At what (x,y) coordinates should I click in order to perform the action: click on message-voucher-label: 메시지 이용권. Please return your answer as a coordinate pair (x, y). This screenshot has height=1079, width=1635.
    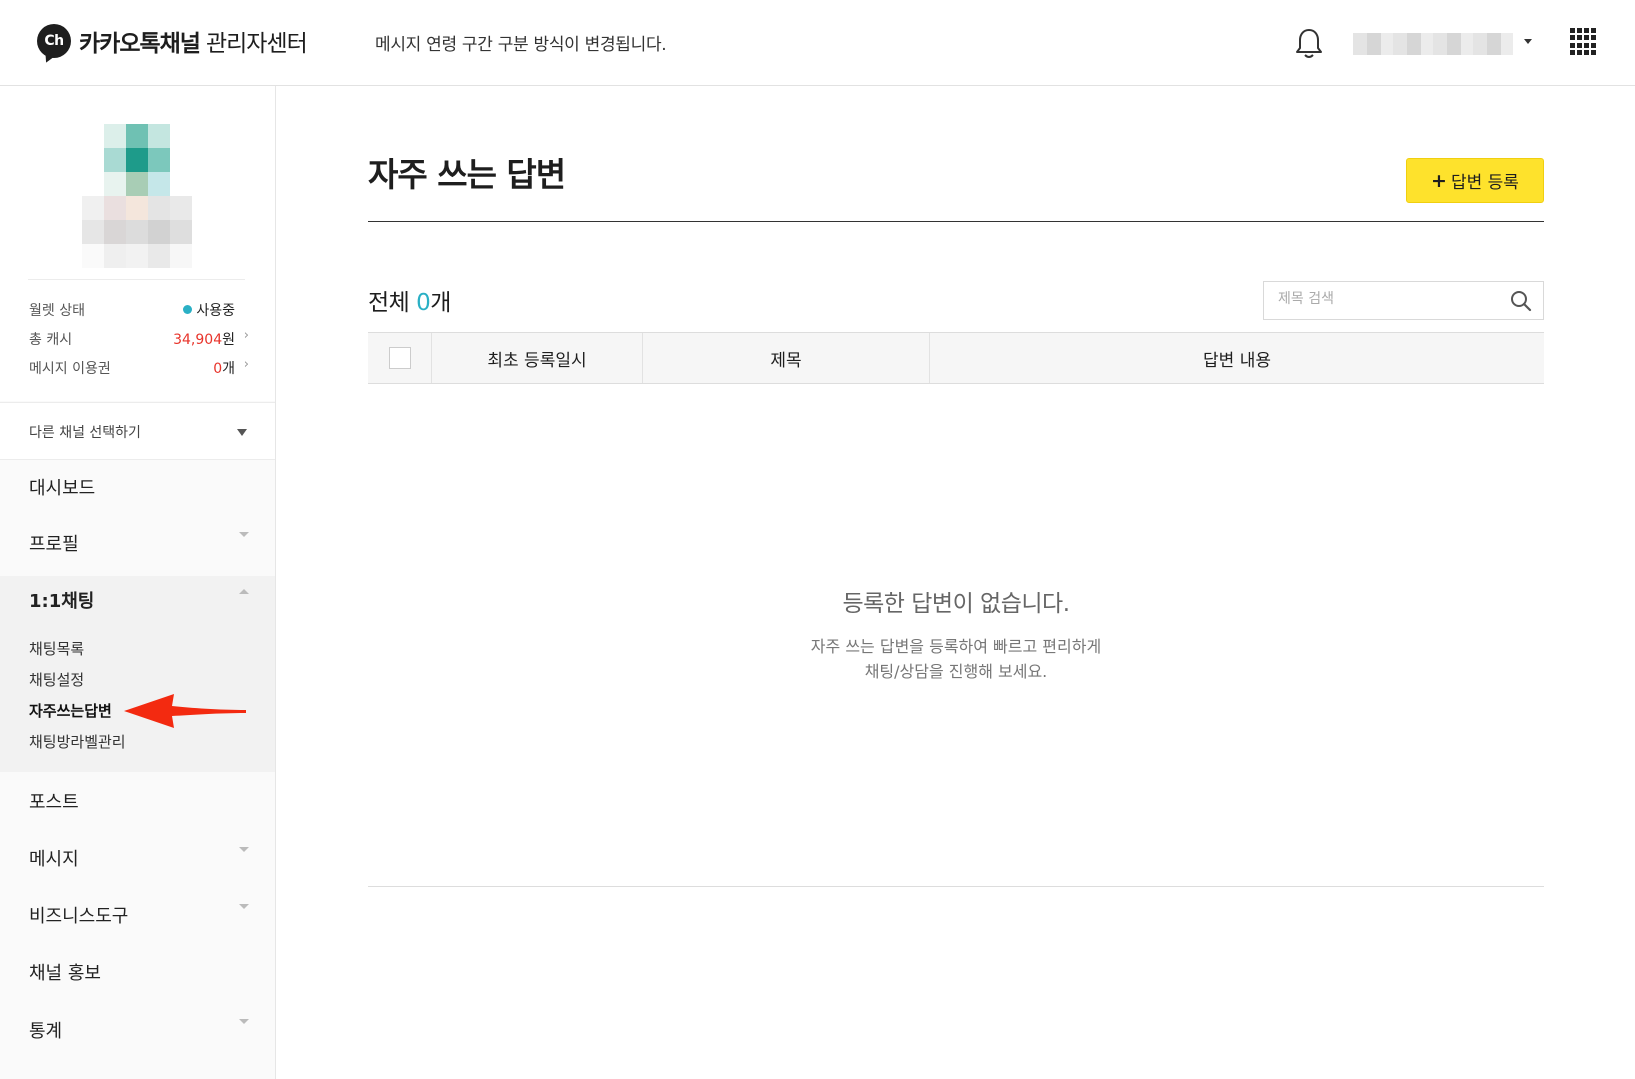
    Looking at the image, I should click on (70, 369).